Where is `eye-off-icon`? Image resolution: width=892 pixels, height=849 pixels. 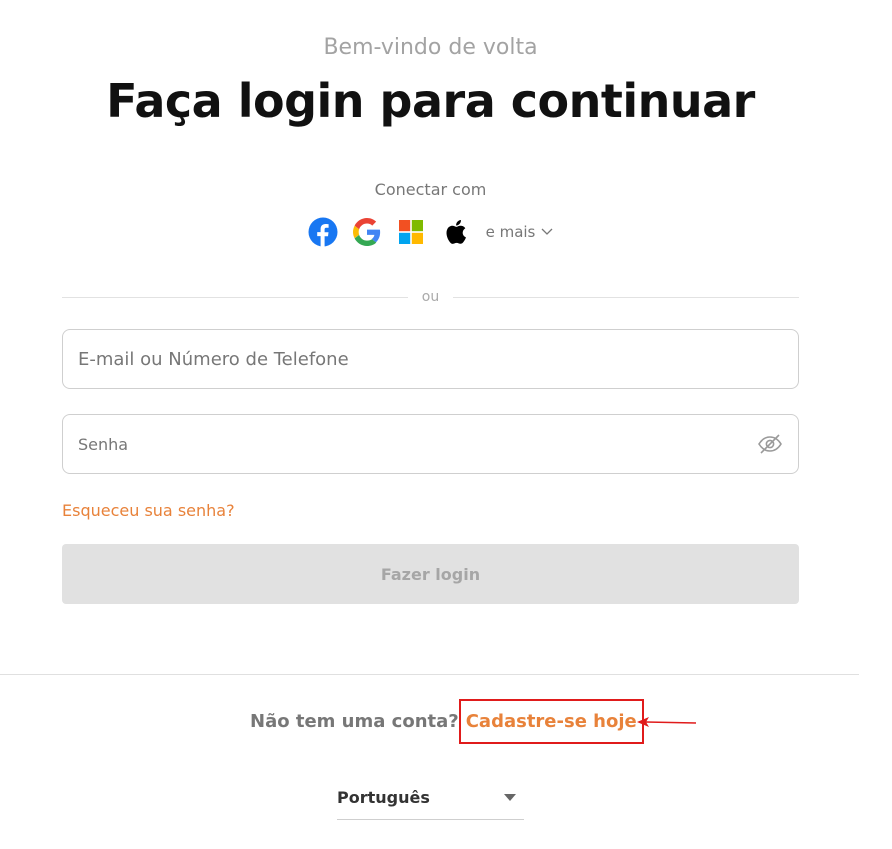
eye-off-icon is located at coordinates (769, 444).